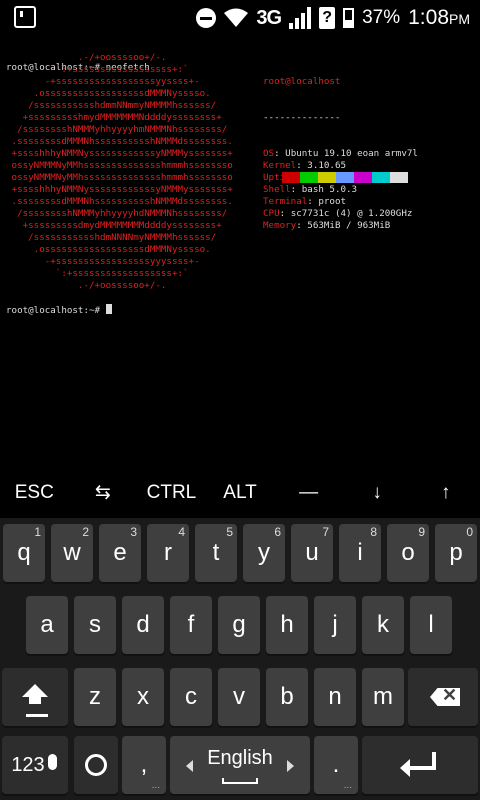 The width and height of the screenshot is (480, 800). I want to click on network-type: 3G, so click(269, 17).